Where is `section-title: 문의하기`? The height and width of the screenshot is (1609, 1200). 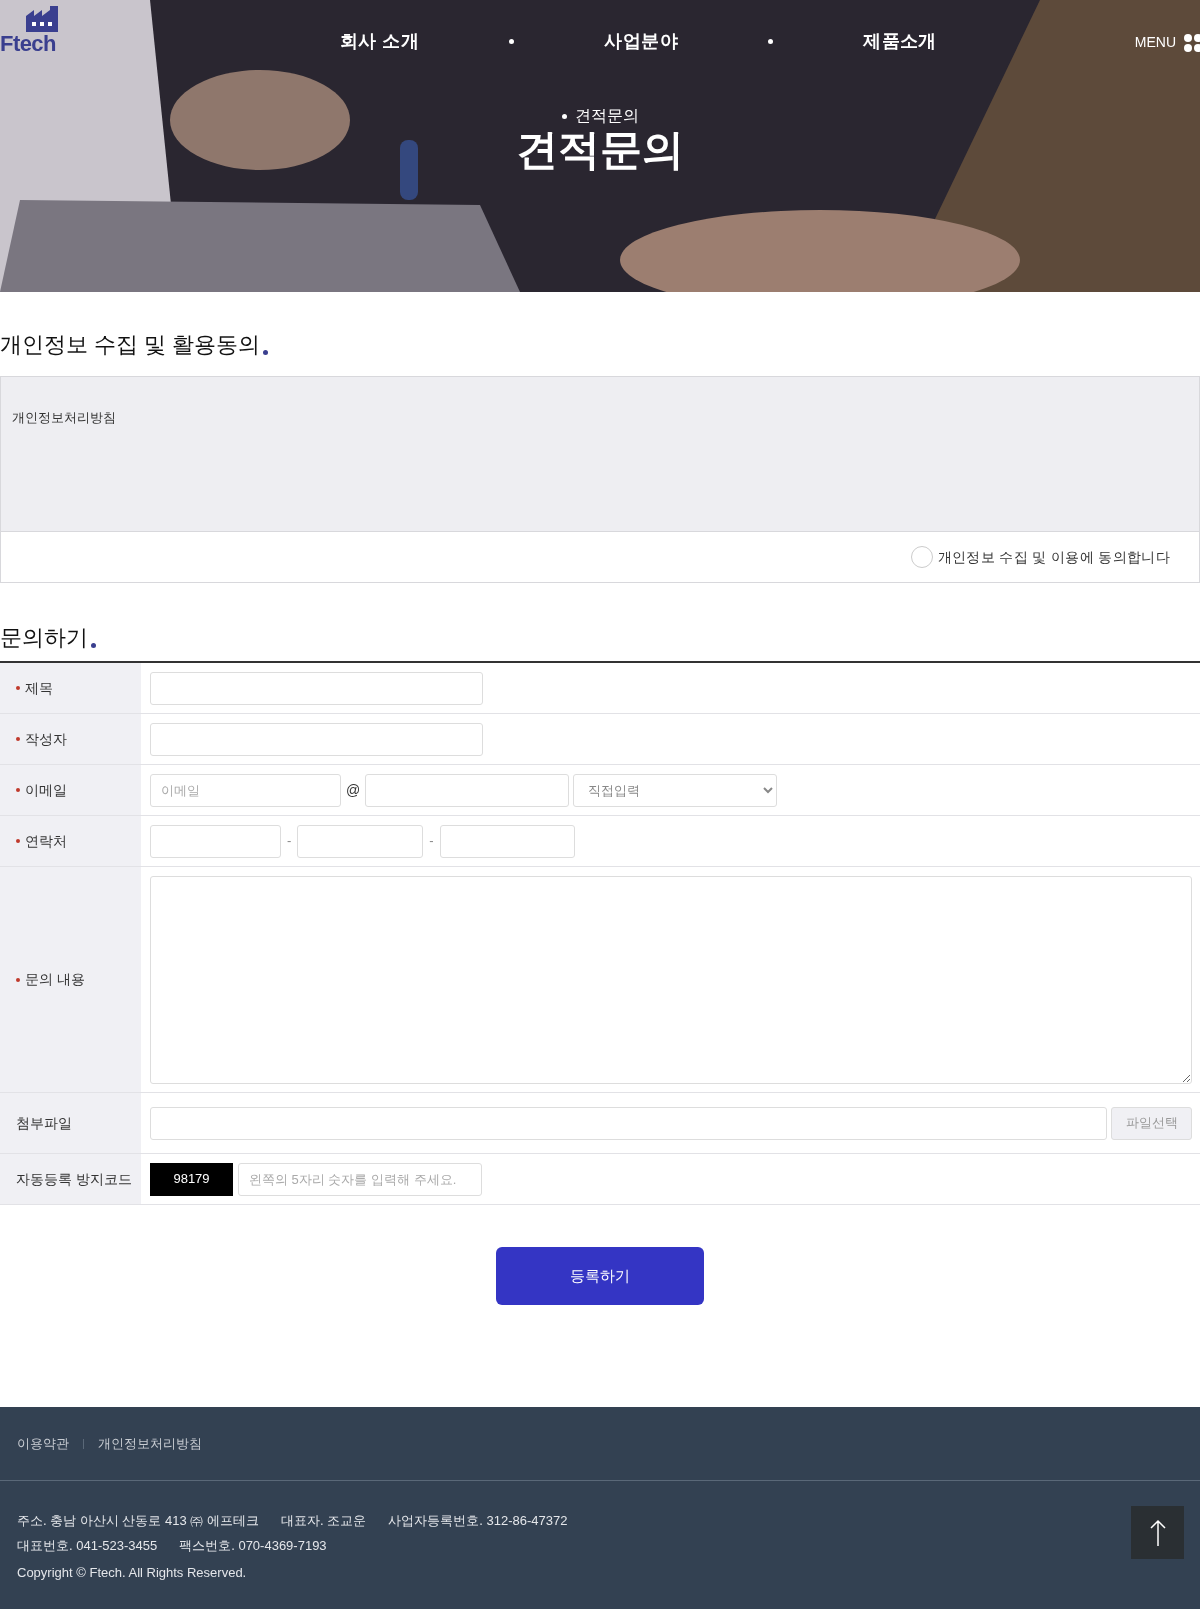 section-title: 문의하기 is located at coordinates (44, 638).